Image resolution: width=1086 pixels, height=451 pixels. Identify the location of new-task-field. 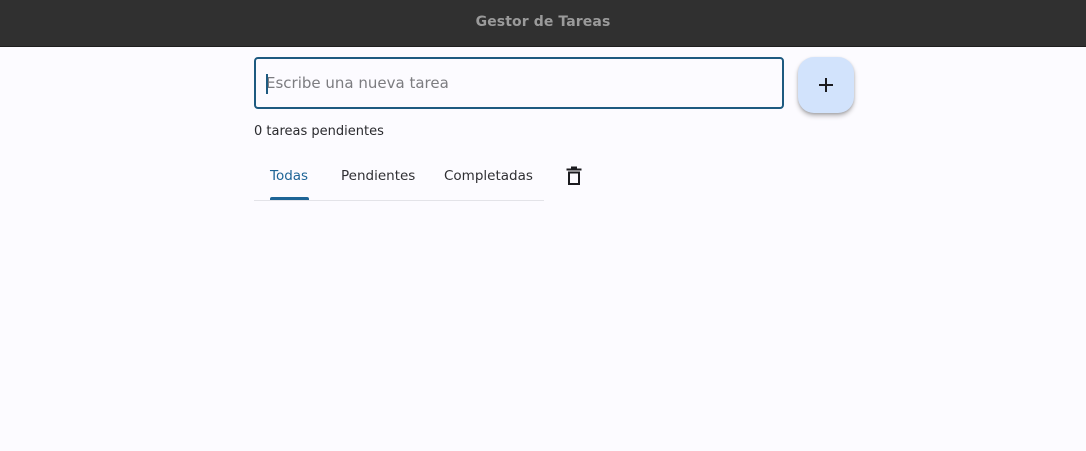
(519, 83).